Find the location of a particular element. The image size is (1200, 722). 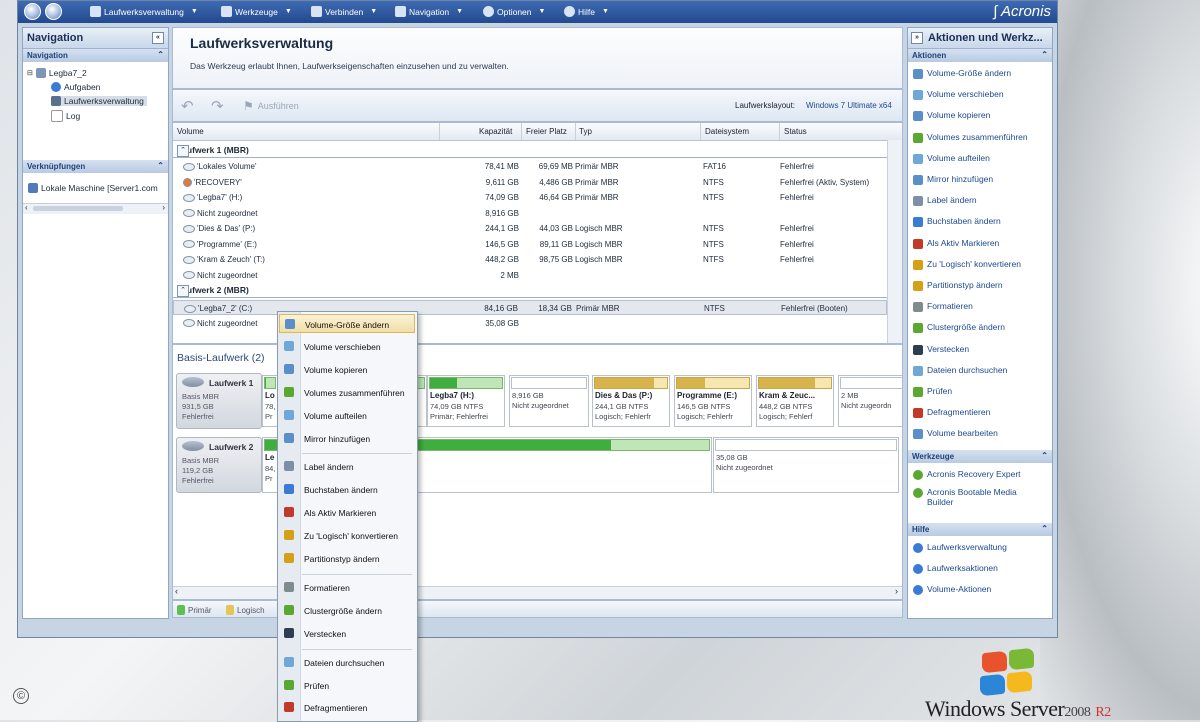

forward-button is located at coordinates (53, 11).